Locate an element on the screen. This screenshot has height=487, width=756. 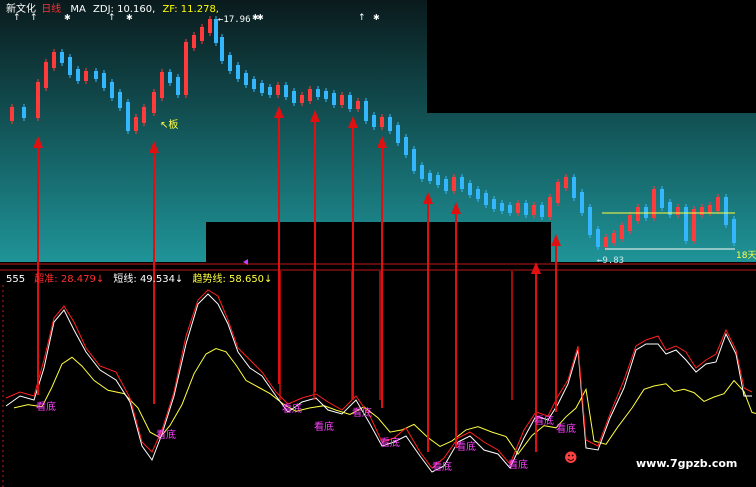
mask-block-middle is located at coordinates (378, 242).